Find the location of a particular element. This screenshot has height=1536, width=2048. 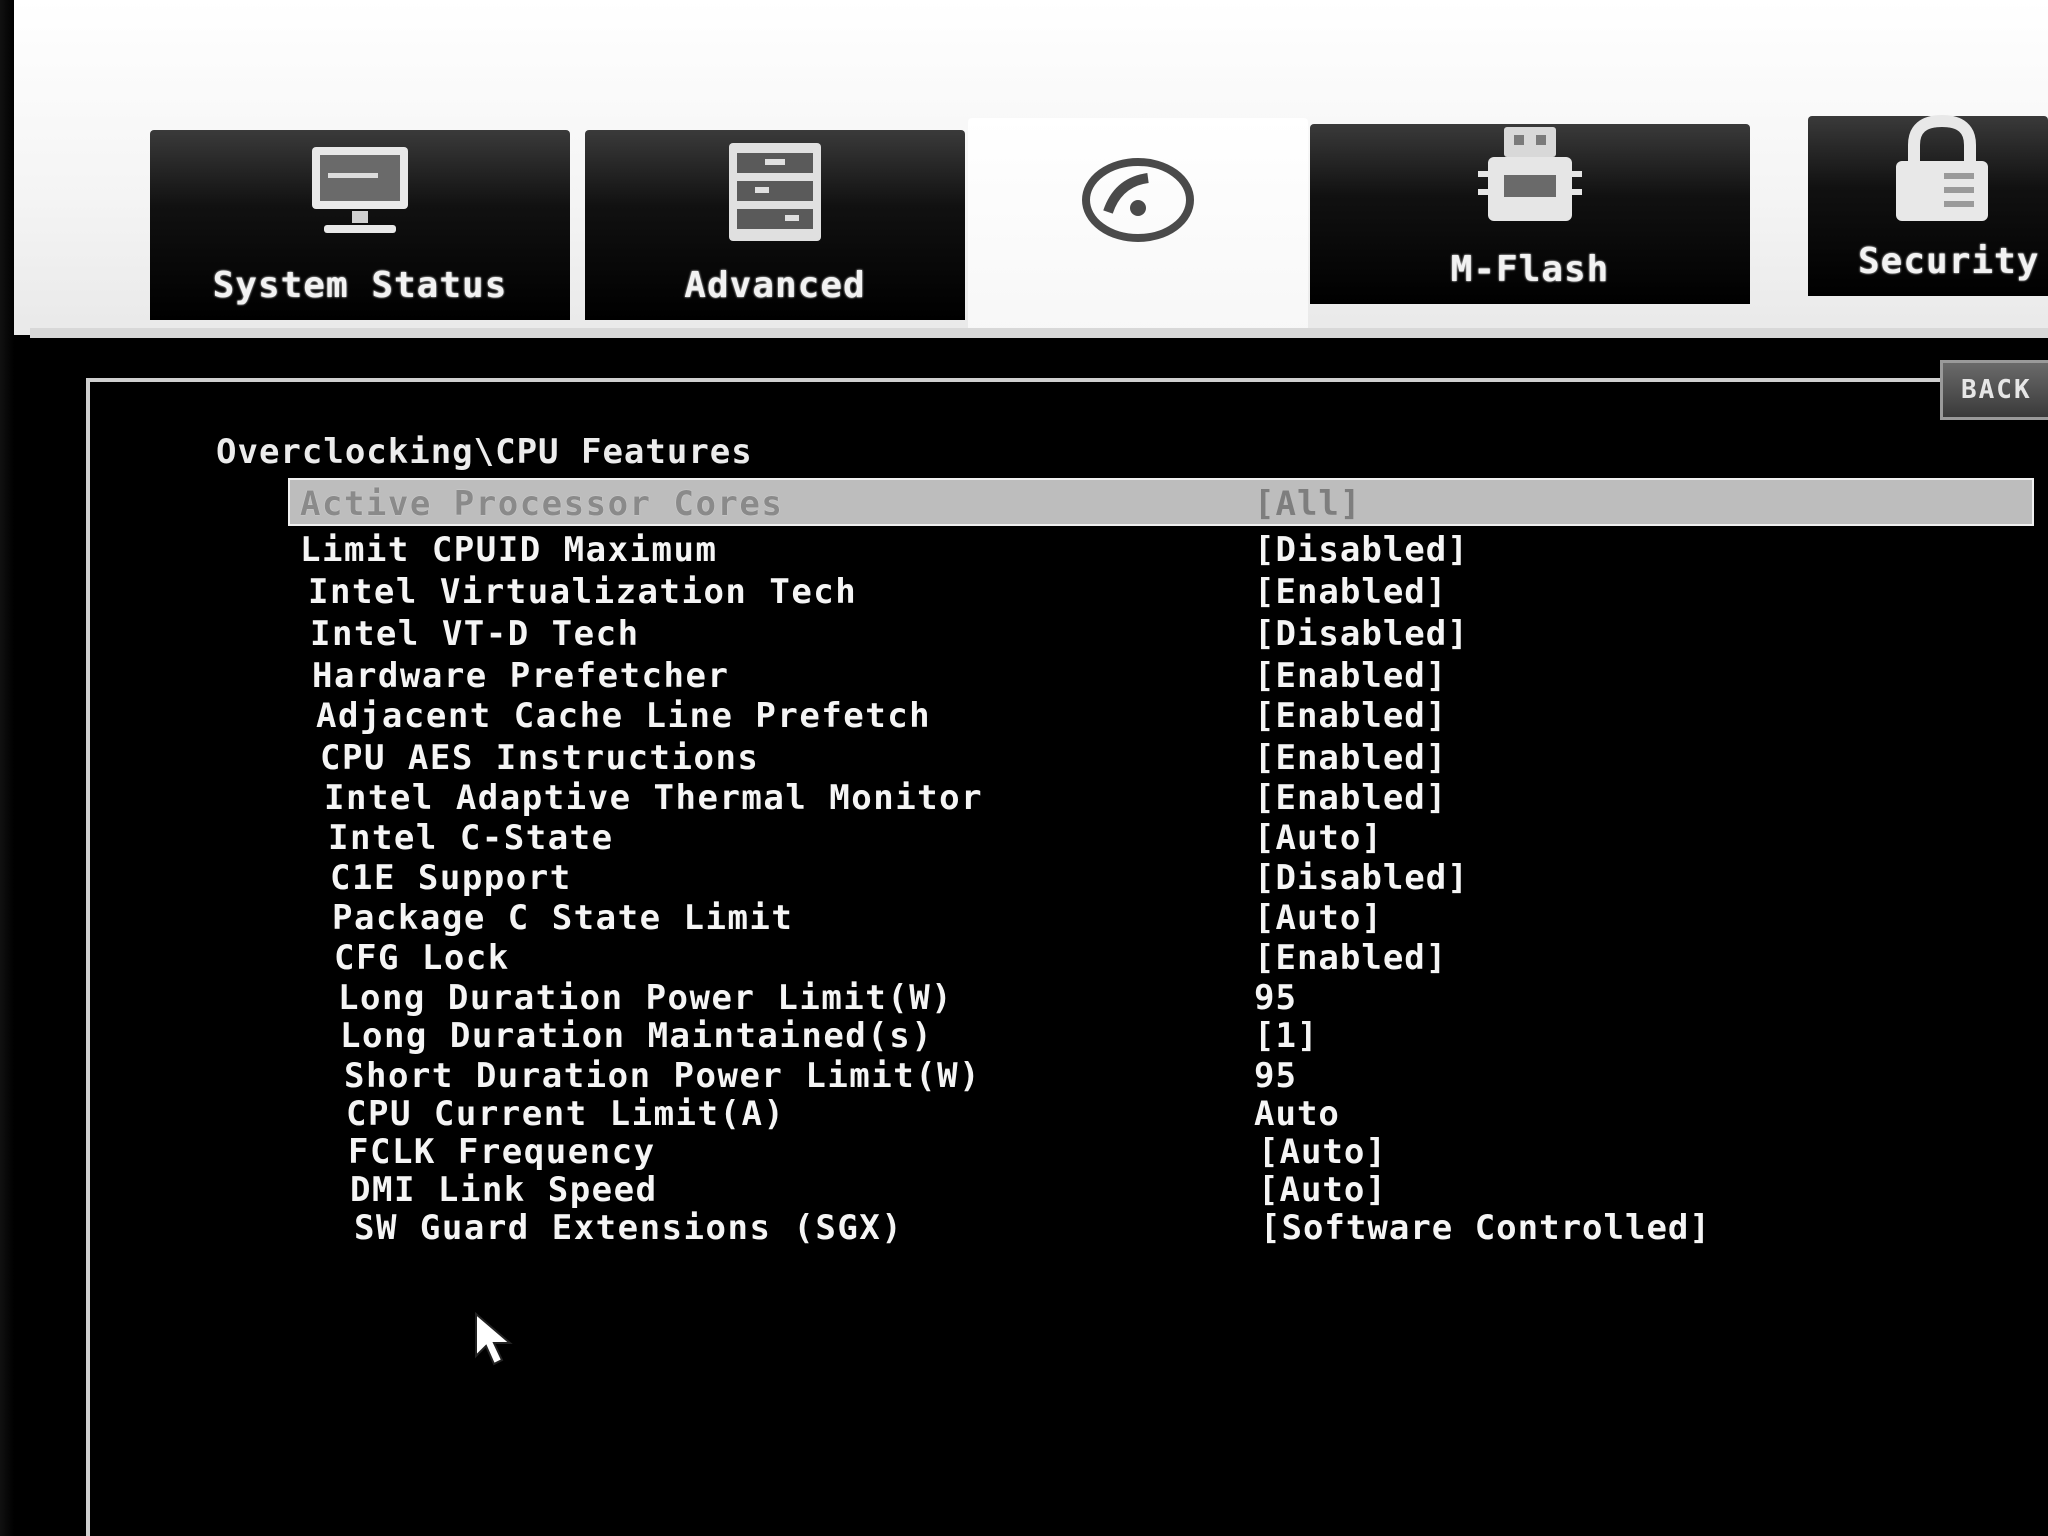

header-divider is located at coordinates (1039, 333).